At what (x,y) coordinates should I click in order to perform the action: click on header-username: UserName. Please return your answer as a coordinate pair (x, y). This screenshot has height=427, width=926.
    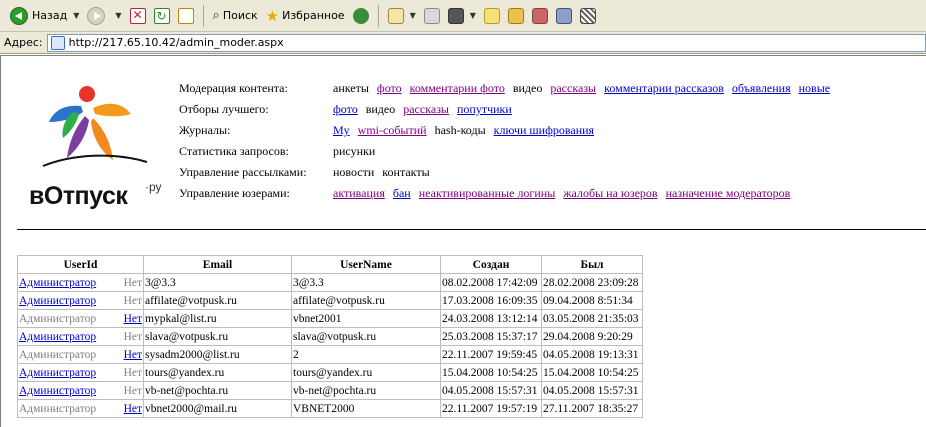
    Looking at the image, I should click on (366, 264).